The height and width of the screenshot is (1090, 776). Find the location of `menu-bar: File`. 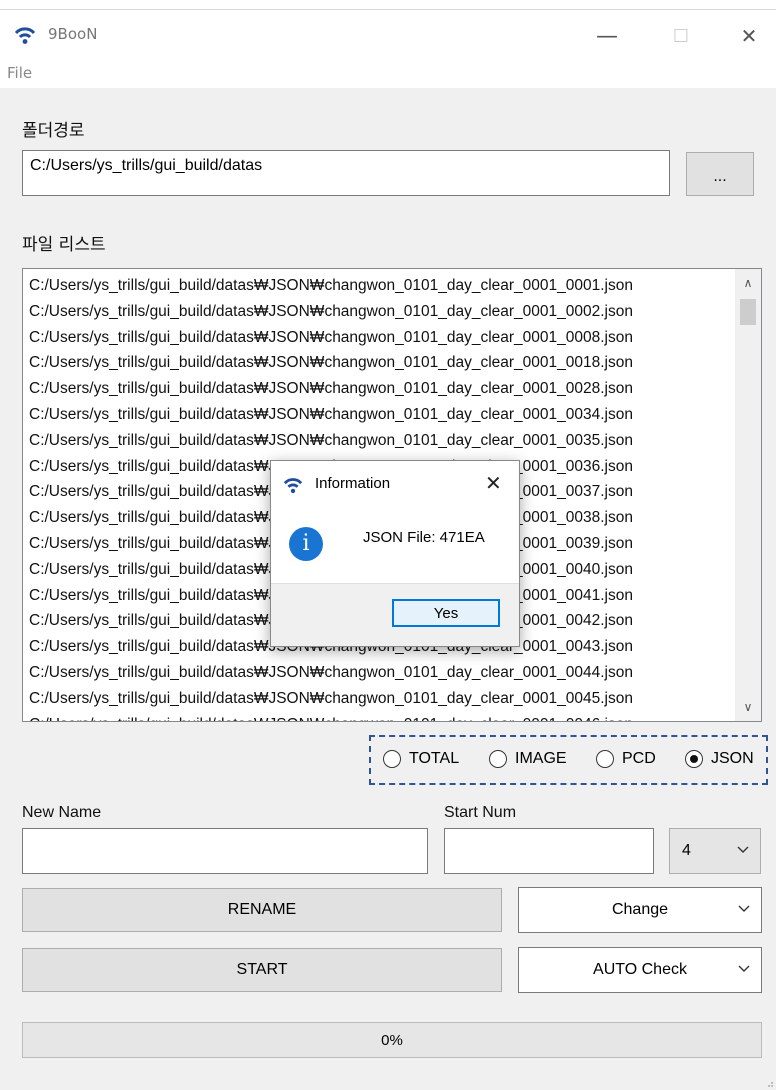

menu-bar: File is located at coordinates (388, 73).